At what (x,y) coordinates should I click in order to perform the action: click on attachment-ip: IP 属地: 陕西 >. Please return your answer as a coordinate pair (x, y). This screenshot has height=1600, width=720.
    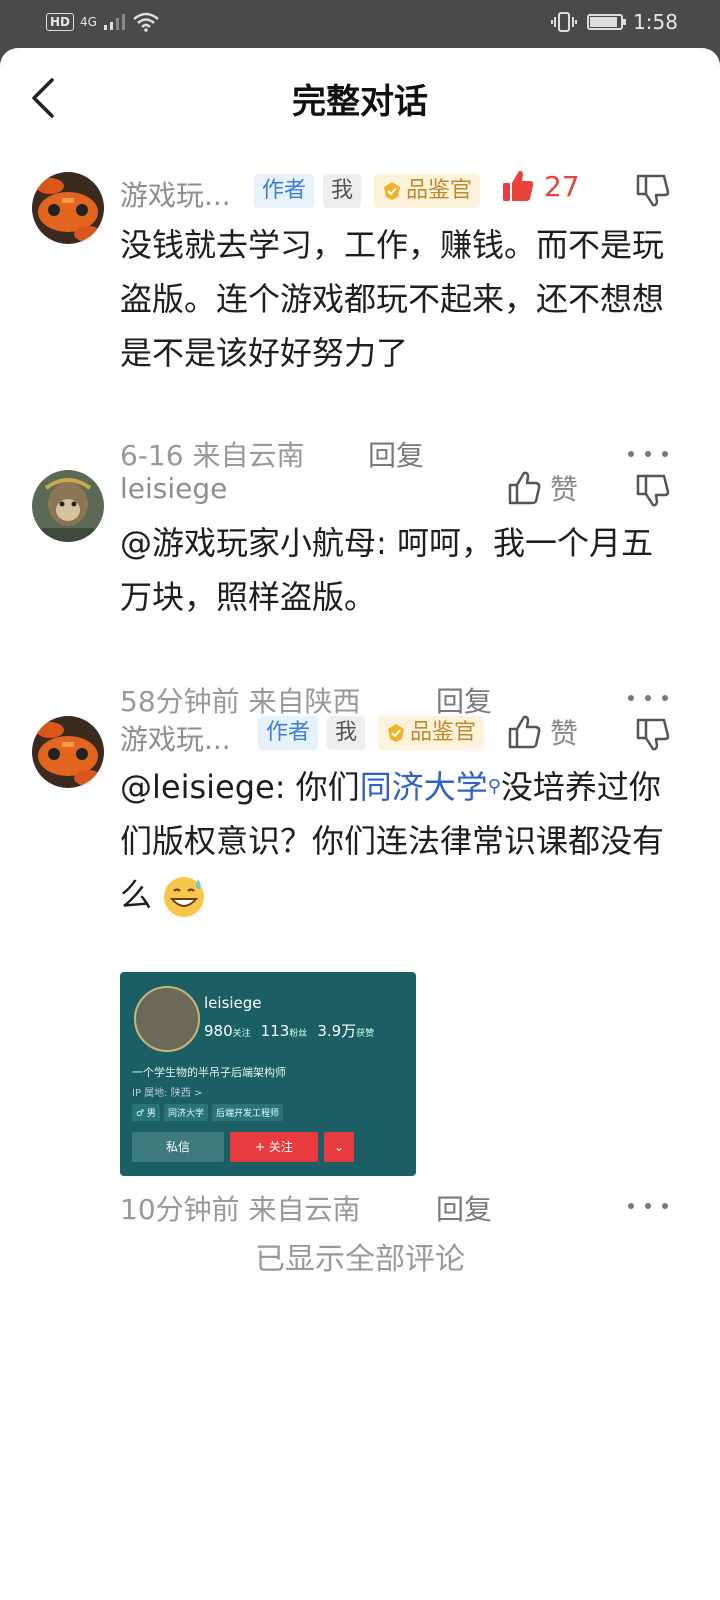
    Looking at the image, I should click on (167, 1093).